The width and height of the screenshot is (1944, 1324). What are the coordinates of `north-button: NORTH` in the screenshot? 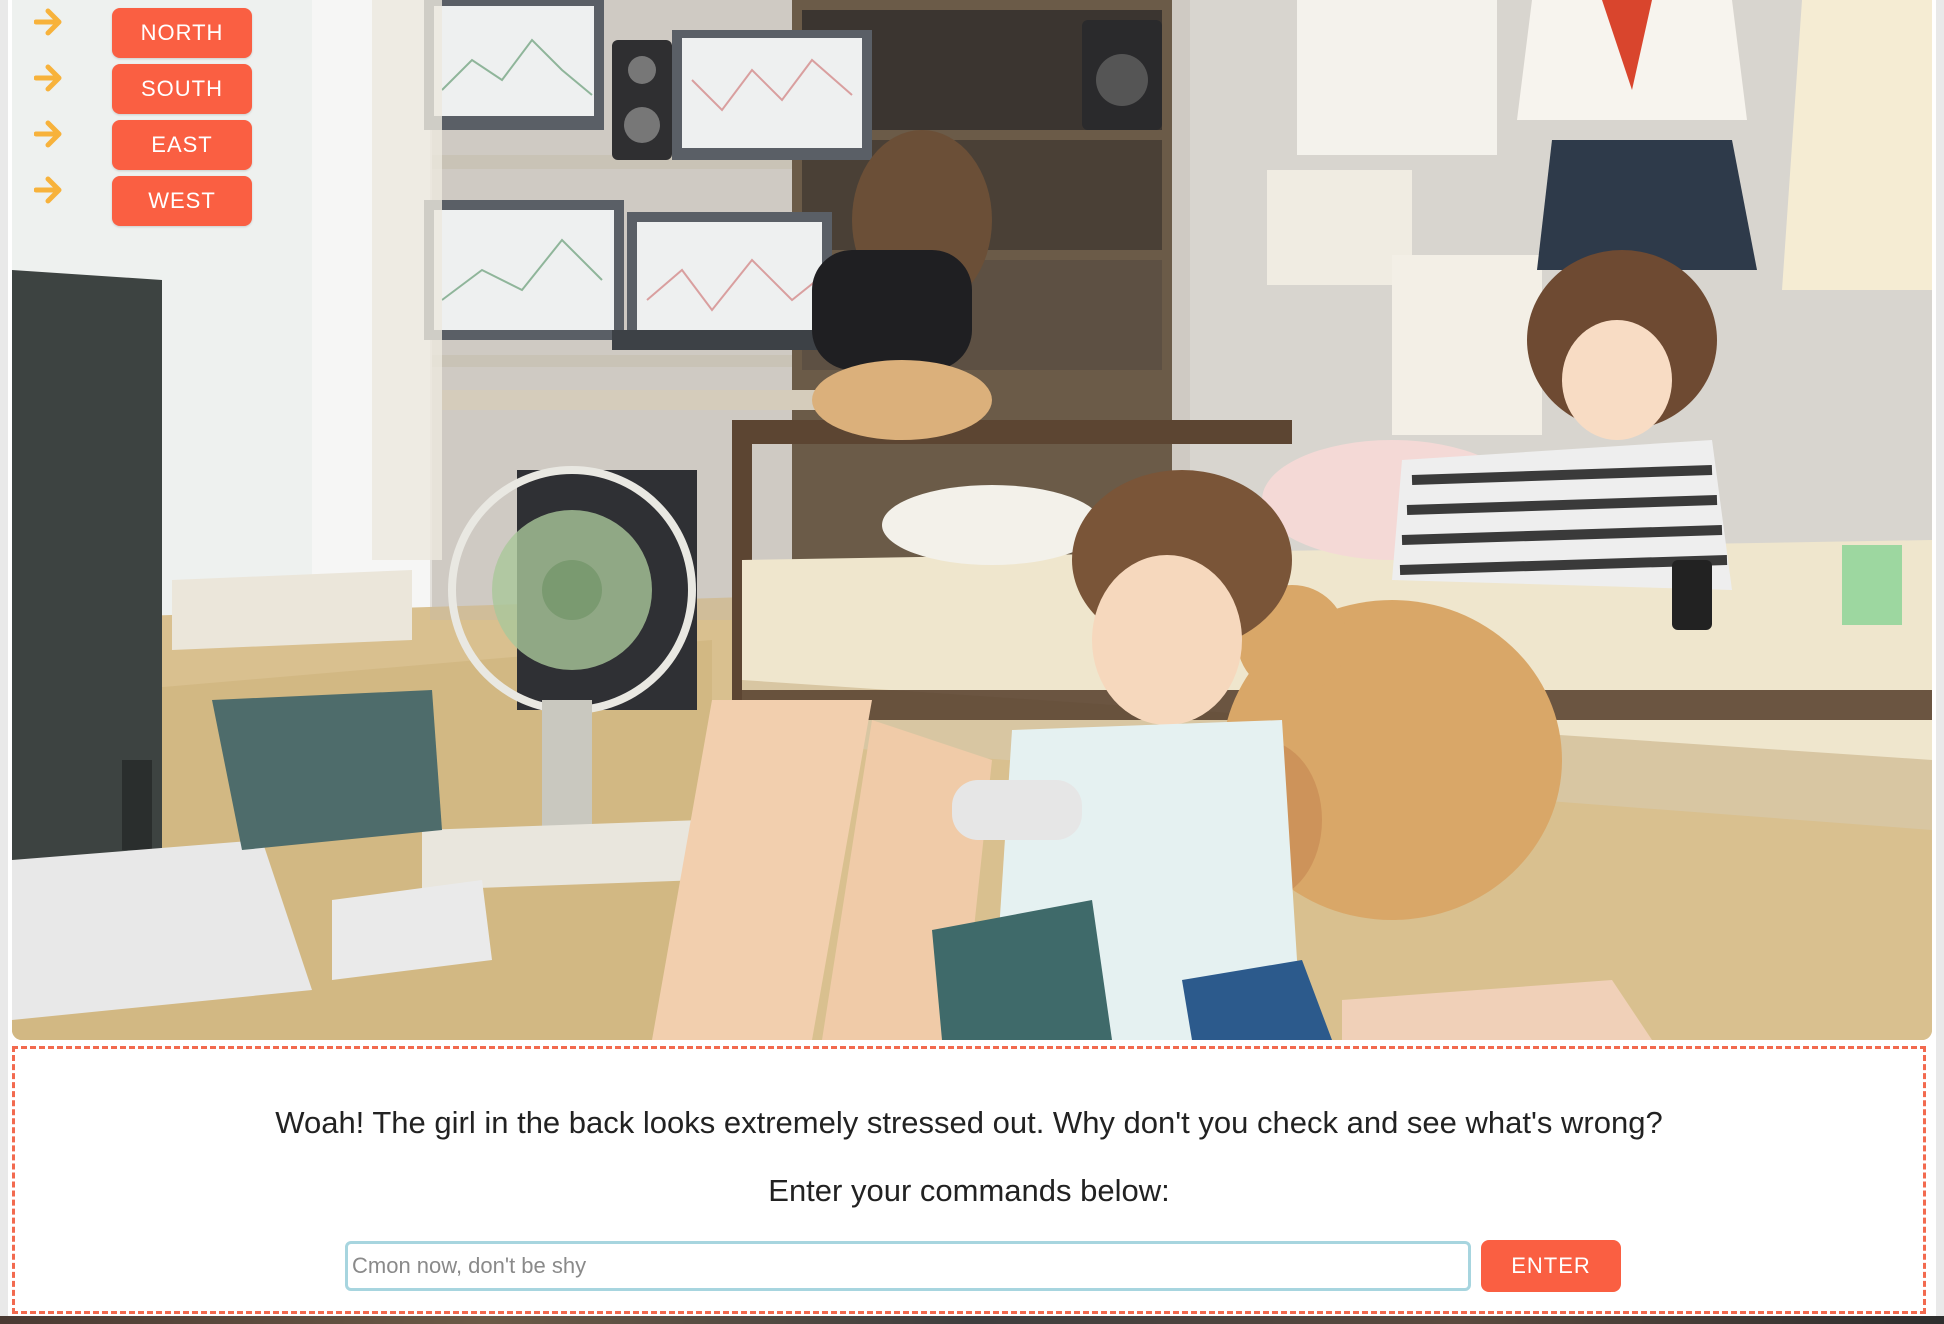 It's located at (182, 33).